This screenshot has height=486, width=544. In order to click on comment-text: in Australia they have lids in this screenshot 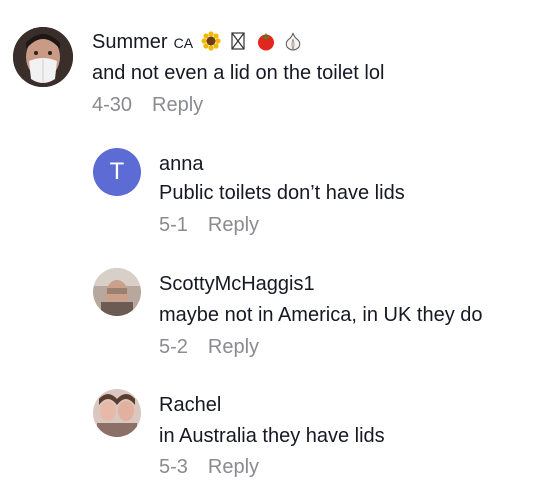, I will do `click(272, 436)`.